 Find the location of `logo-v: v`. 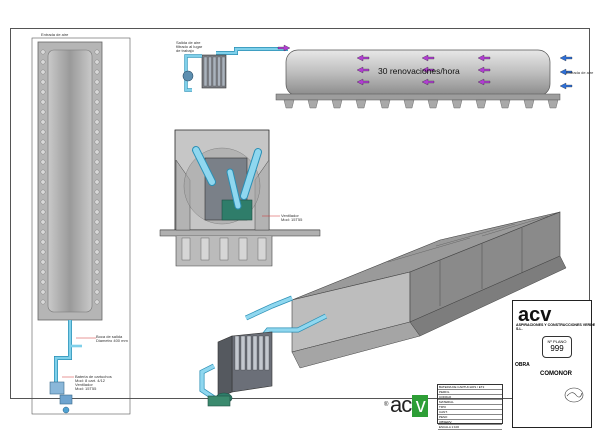

logo-v: v is located at coordinates (420, 406).